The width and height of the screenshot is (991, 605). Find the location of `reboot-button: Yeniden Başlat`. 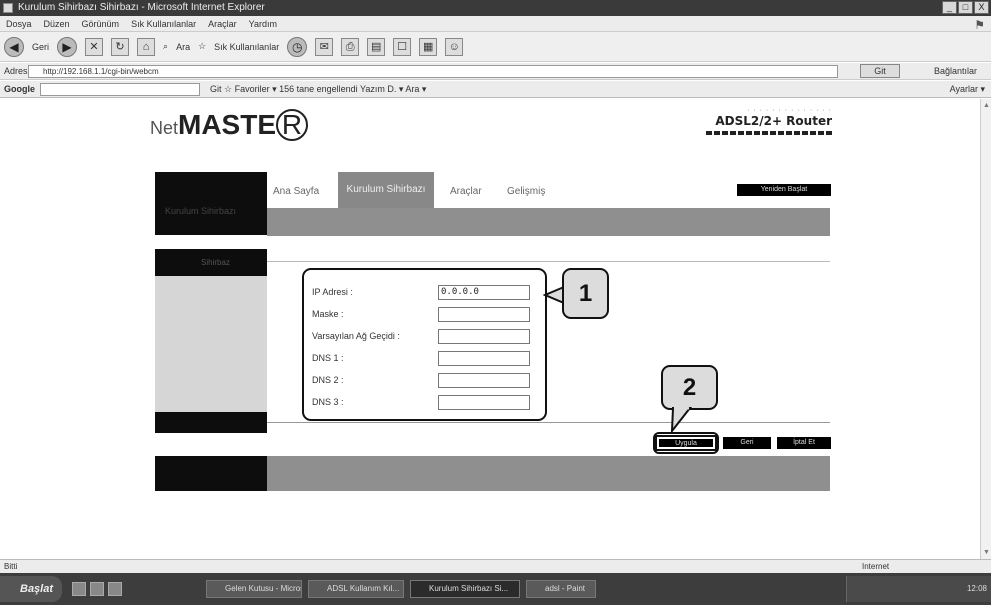

reboot-button: Yeniden Başlat is located at coordinates (784, 190).